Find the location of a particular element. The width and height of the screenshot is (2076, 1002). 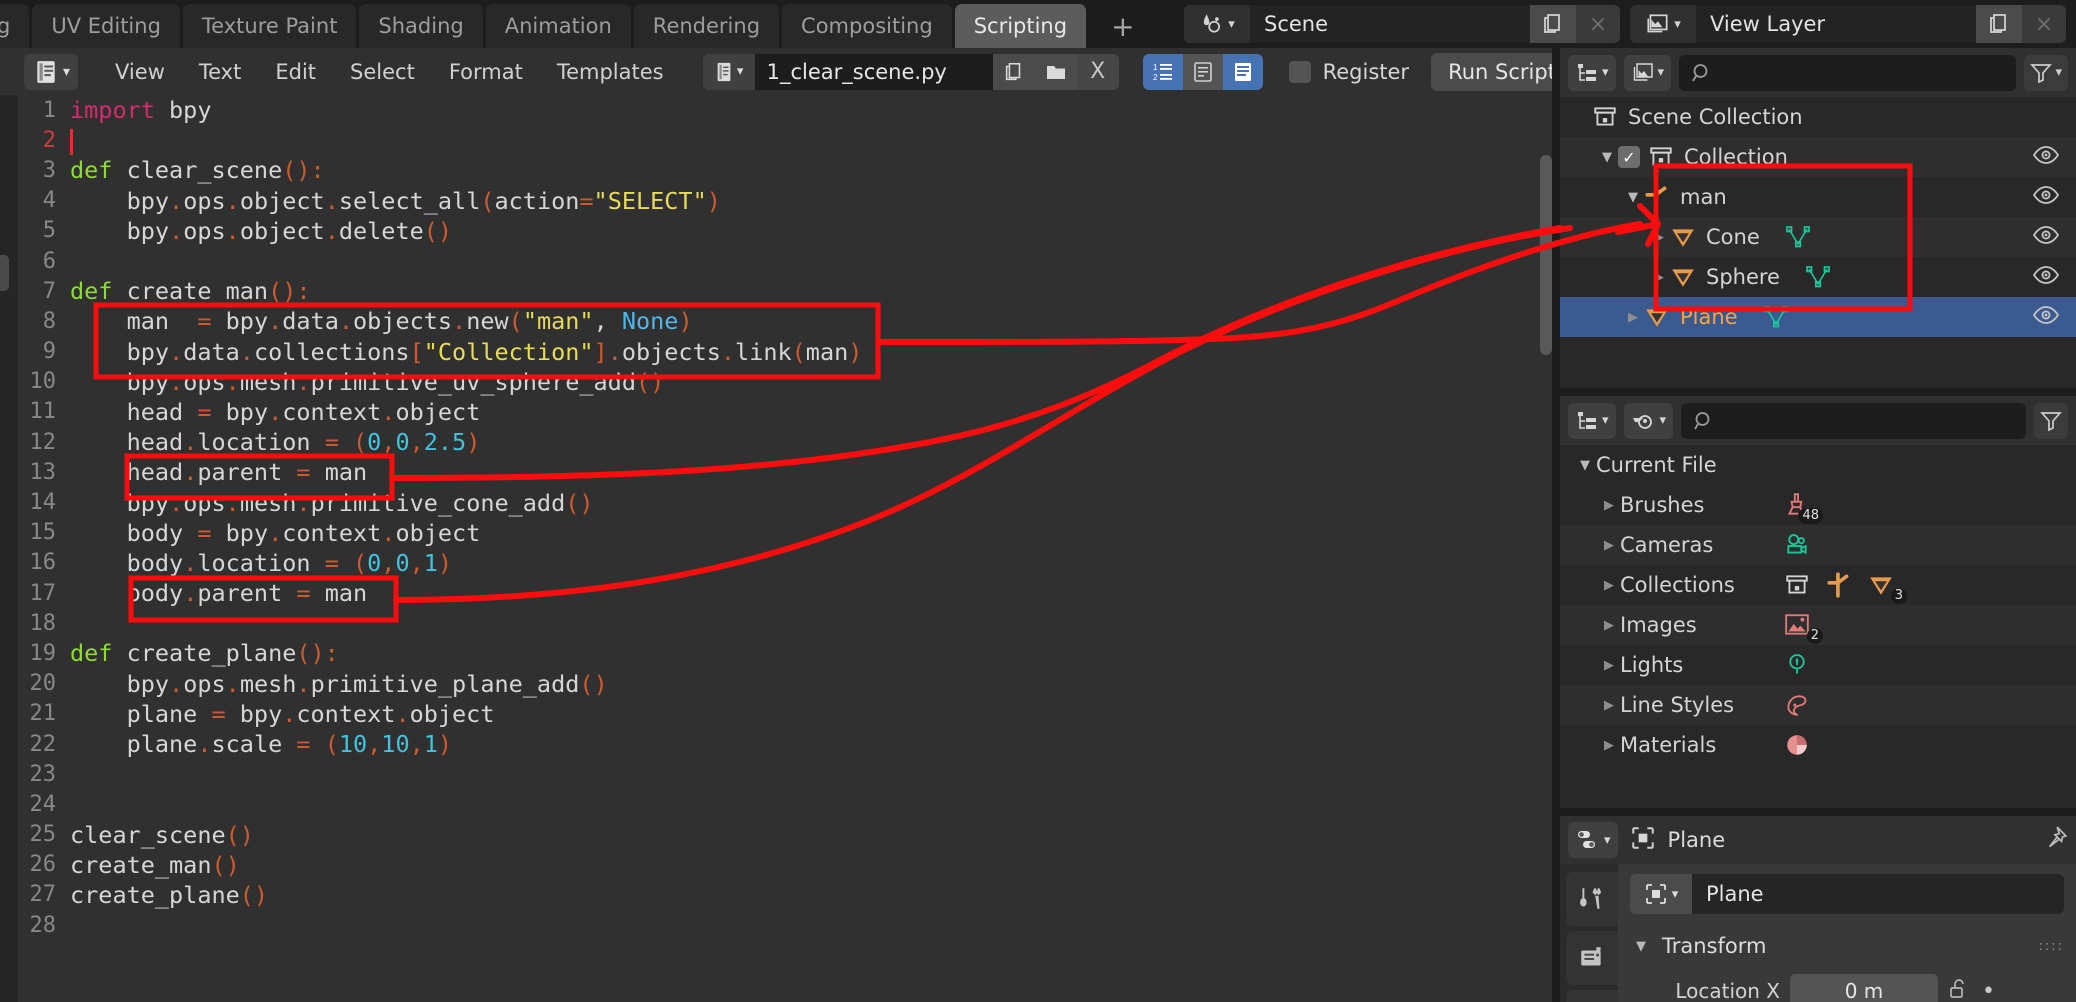

line-text: create_man() is located at coordinates (155, 865).